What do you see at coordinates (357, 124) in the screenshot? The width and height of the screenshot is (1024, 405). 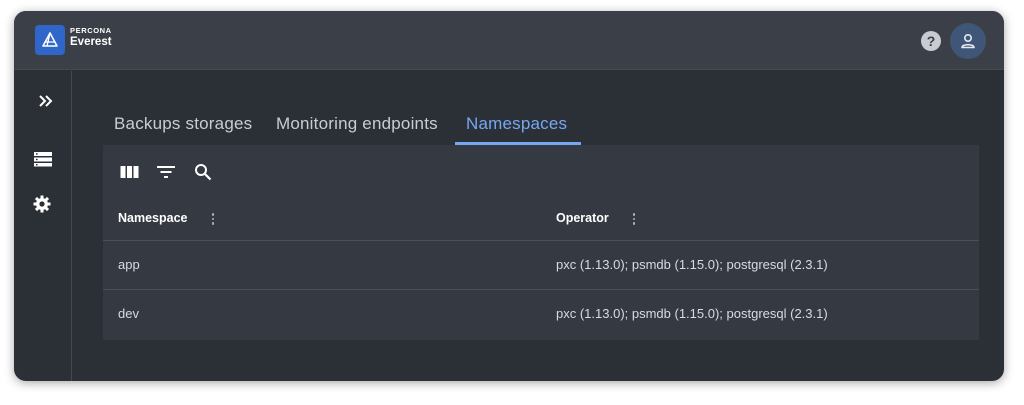 I see `tab-monitoring-endpoints: Monitoring endpoints` at bounding box center [357, 124].